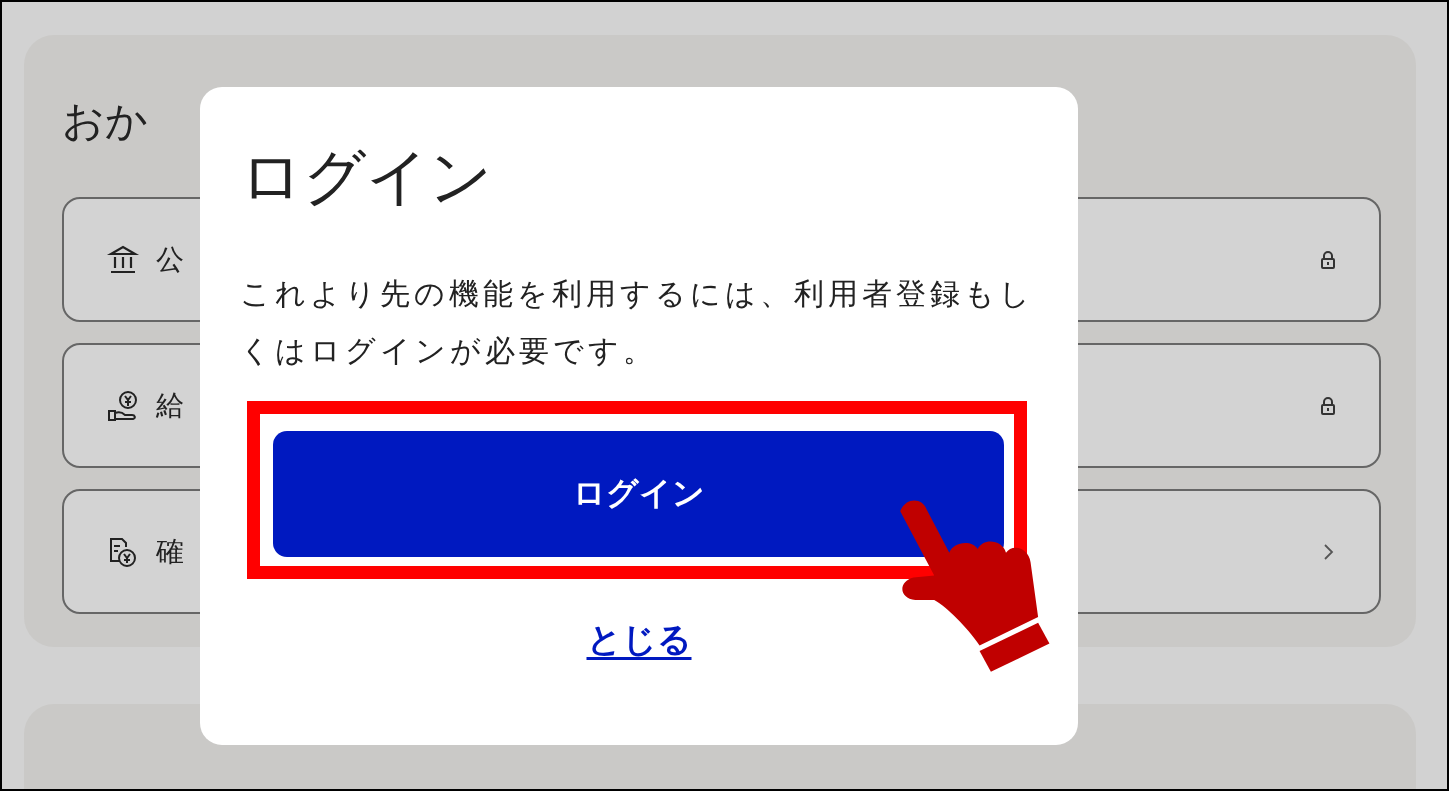 This screenshot has height=791, width=1449. What do you see at coordinates (123, 405) in the screenshot?
I see `yen-hand-icon` at bounding box center [123, 405].